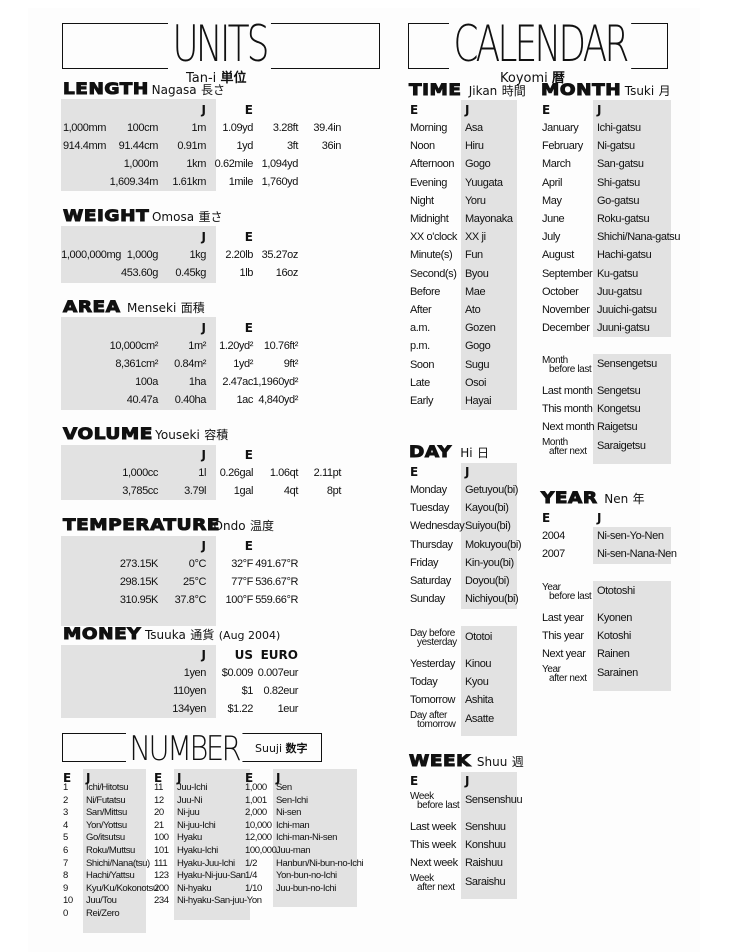 This screenshot has height=952, width=729. What do you see at coordinates (612, 636) in the screenshot?
I see `year-relative-row: This year Kotoshi` at bounding box center [612, 636].